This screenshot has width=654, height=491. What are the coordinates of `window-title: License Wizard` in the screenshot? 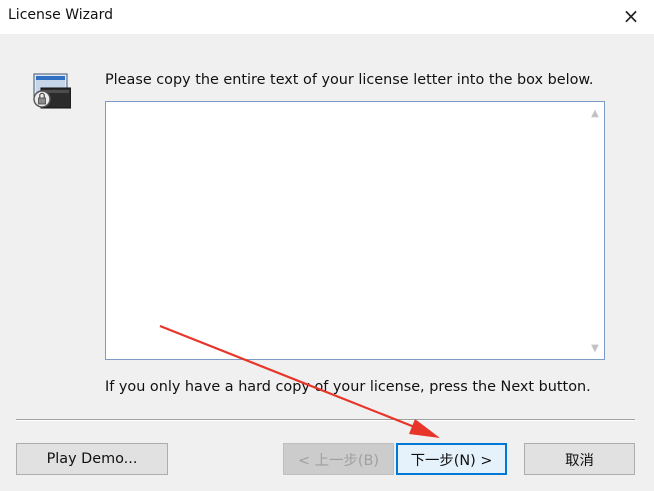 It's located at (60, 15).